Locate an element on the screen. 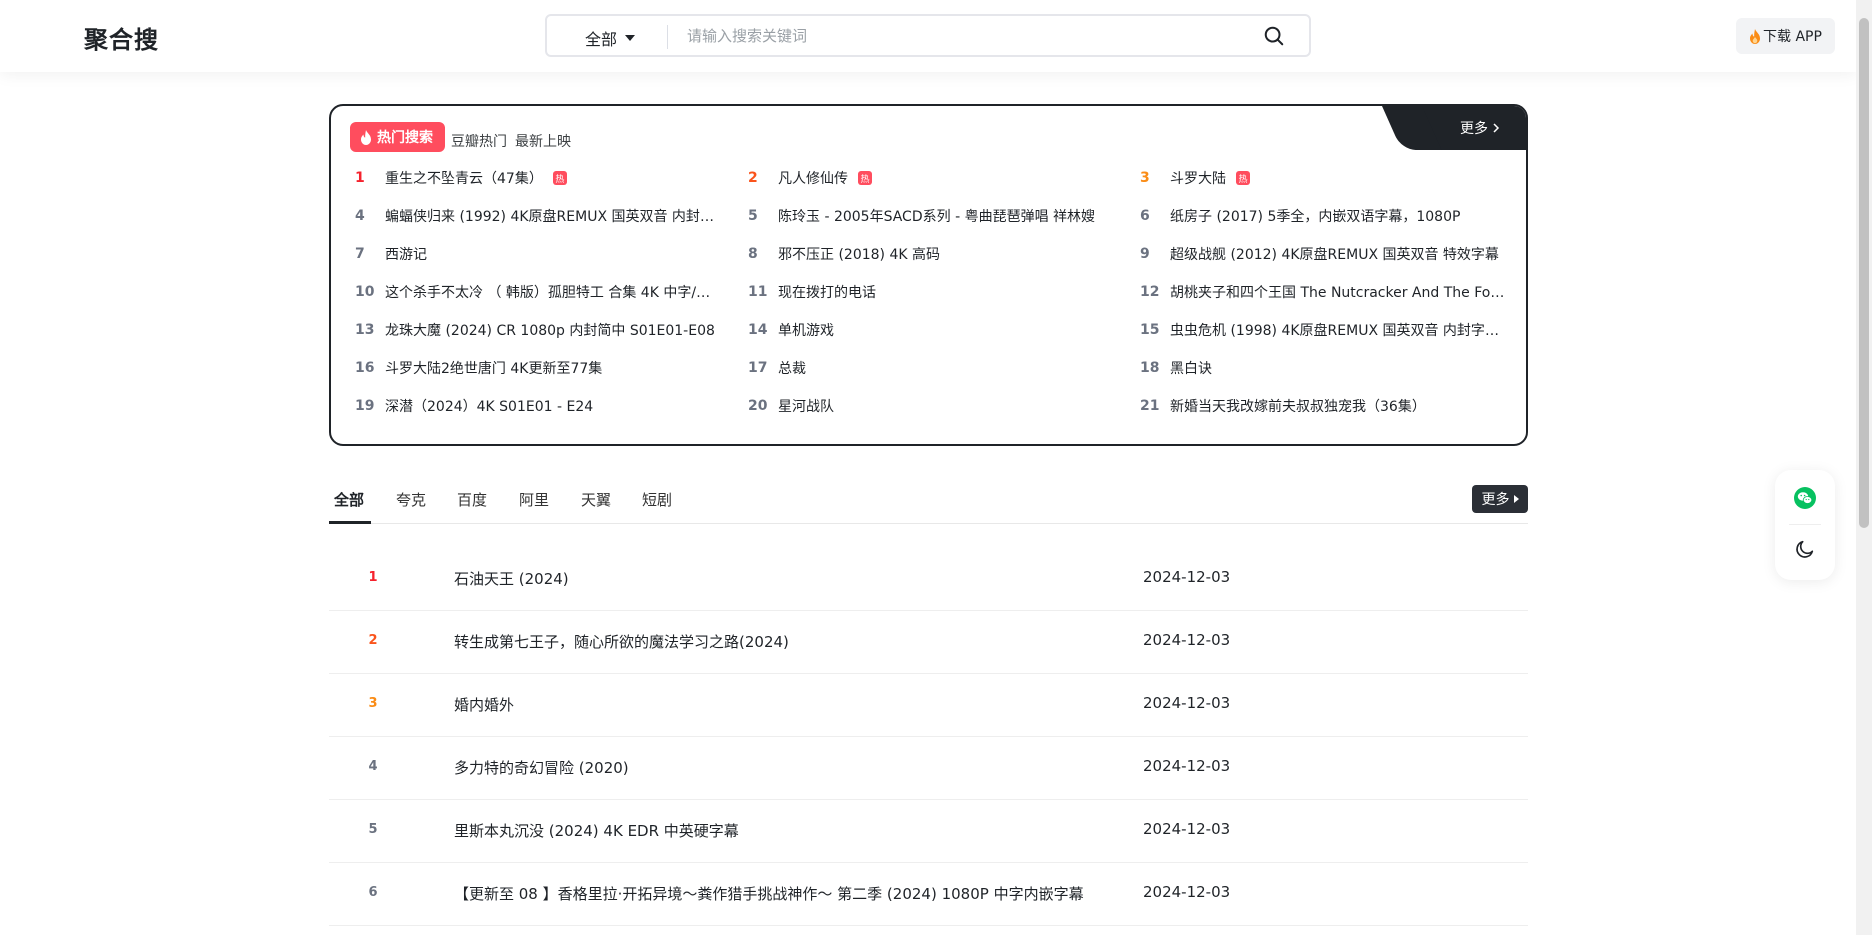 This screenshot has height=935, width=1872. hot-rank-number: 17 is located at coordinates (758, 368).